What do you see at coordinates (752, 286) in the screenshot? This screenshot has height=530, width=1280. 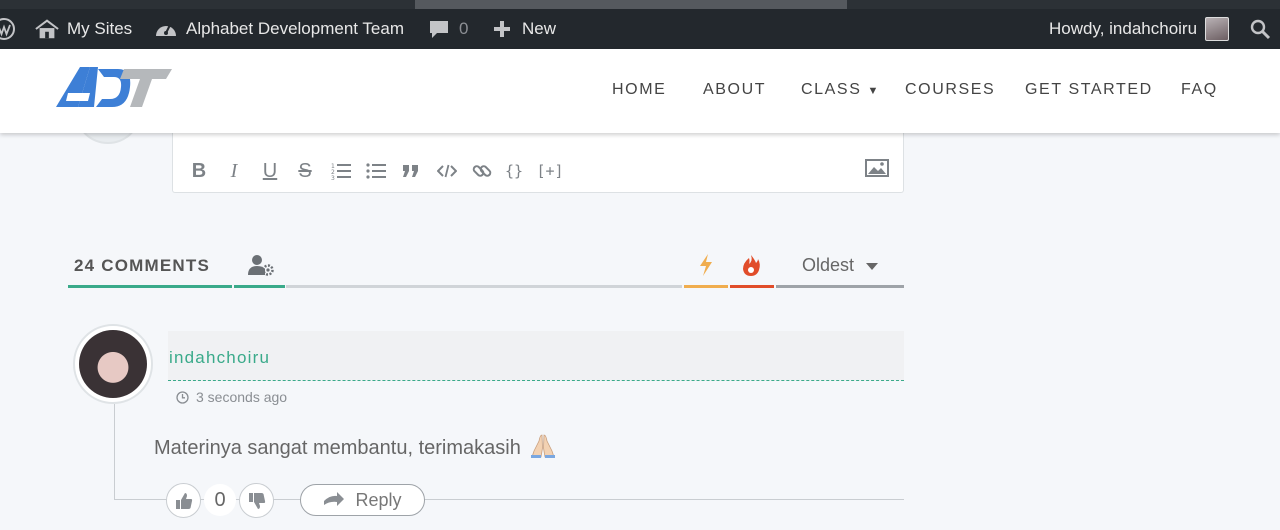 I see `tab-underline-fire` at bounding box center [752, 286].